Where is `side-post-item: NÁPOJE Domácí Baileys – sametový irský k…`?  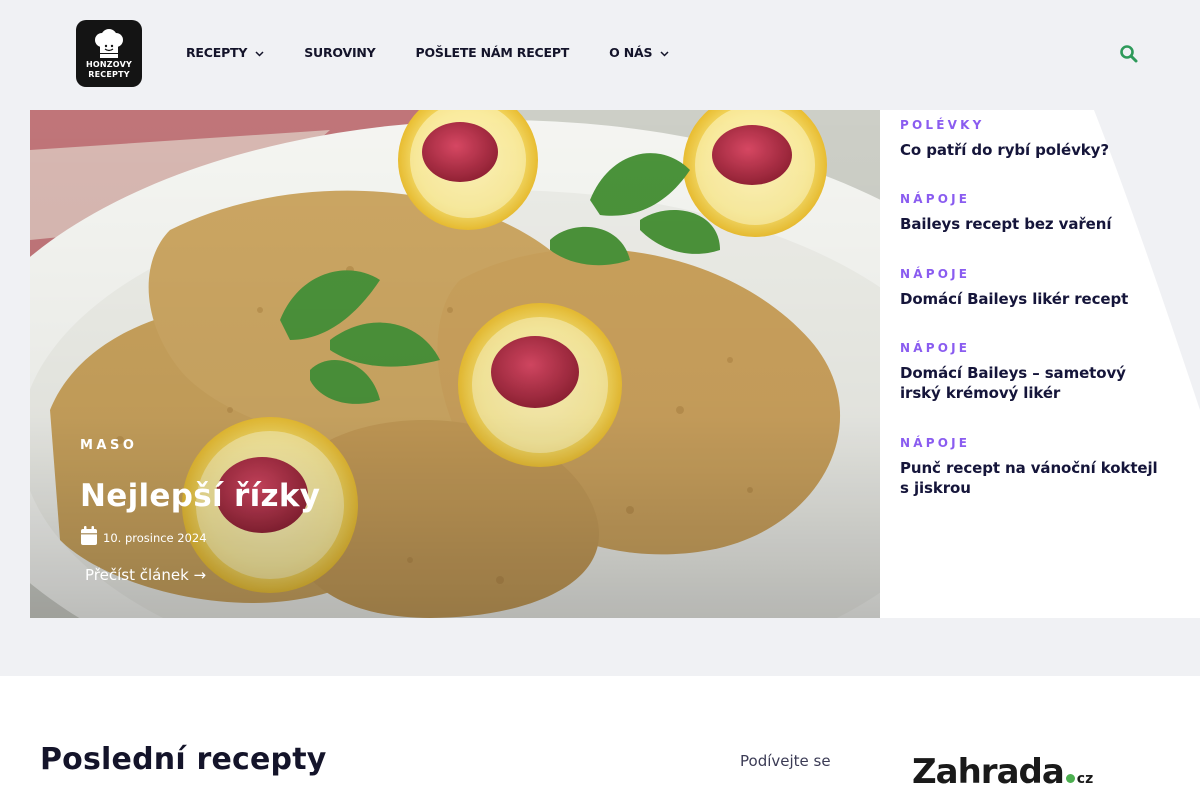
side-post-item: NÁPOJE Domácí Baileys – sametový irský k… is located at coordinates (1035, 372).